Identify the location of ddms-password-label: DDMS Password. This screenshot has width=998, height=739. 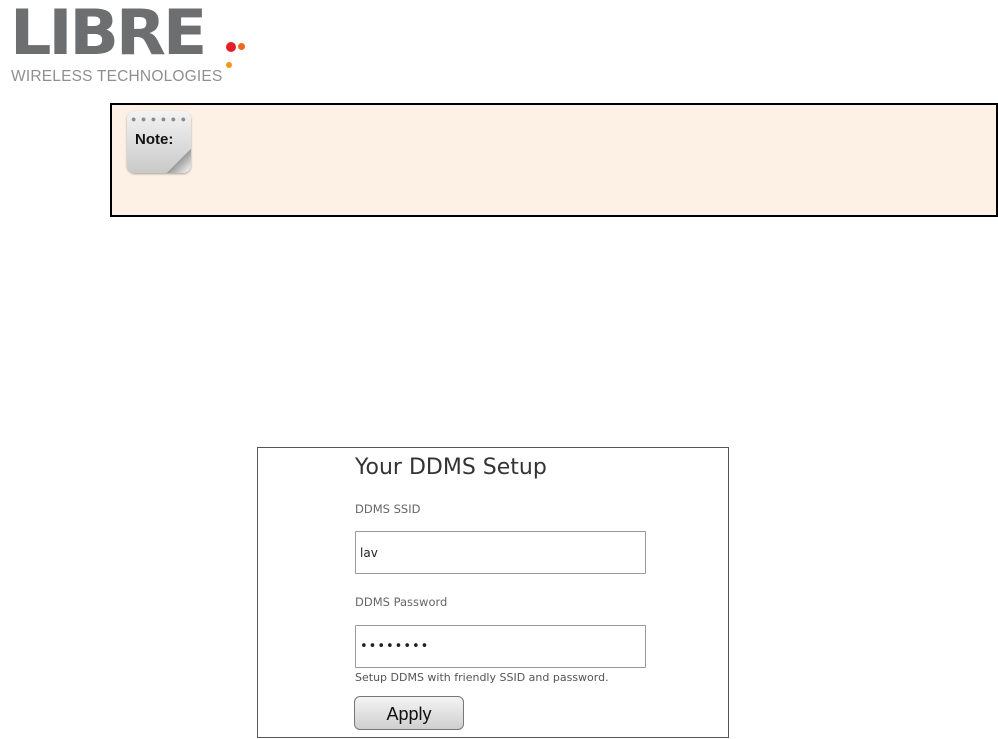
(401, 602).